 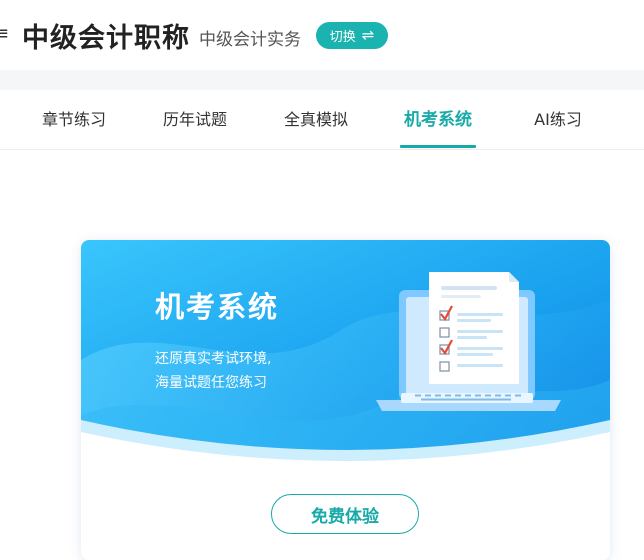 What do you see at coordinates (106, 38) in the screenshot?
I see `page-title: 中级会计职称` at bounding box center [106, 38].